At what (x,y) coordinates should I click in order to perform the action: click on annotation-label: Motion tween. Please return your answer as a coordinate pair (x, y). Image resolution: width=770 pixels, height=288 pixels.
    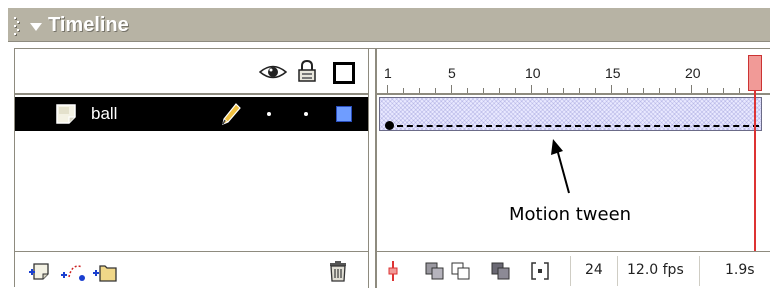
    Looking at the image, I should click on (570, 214).